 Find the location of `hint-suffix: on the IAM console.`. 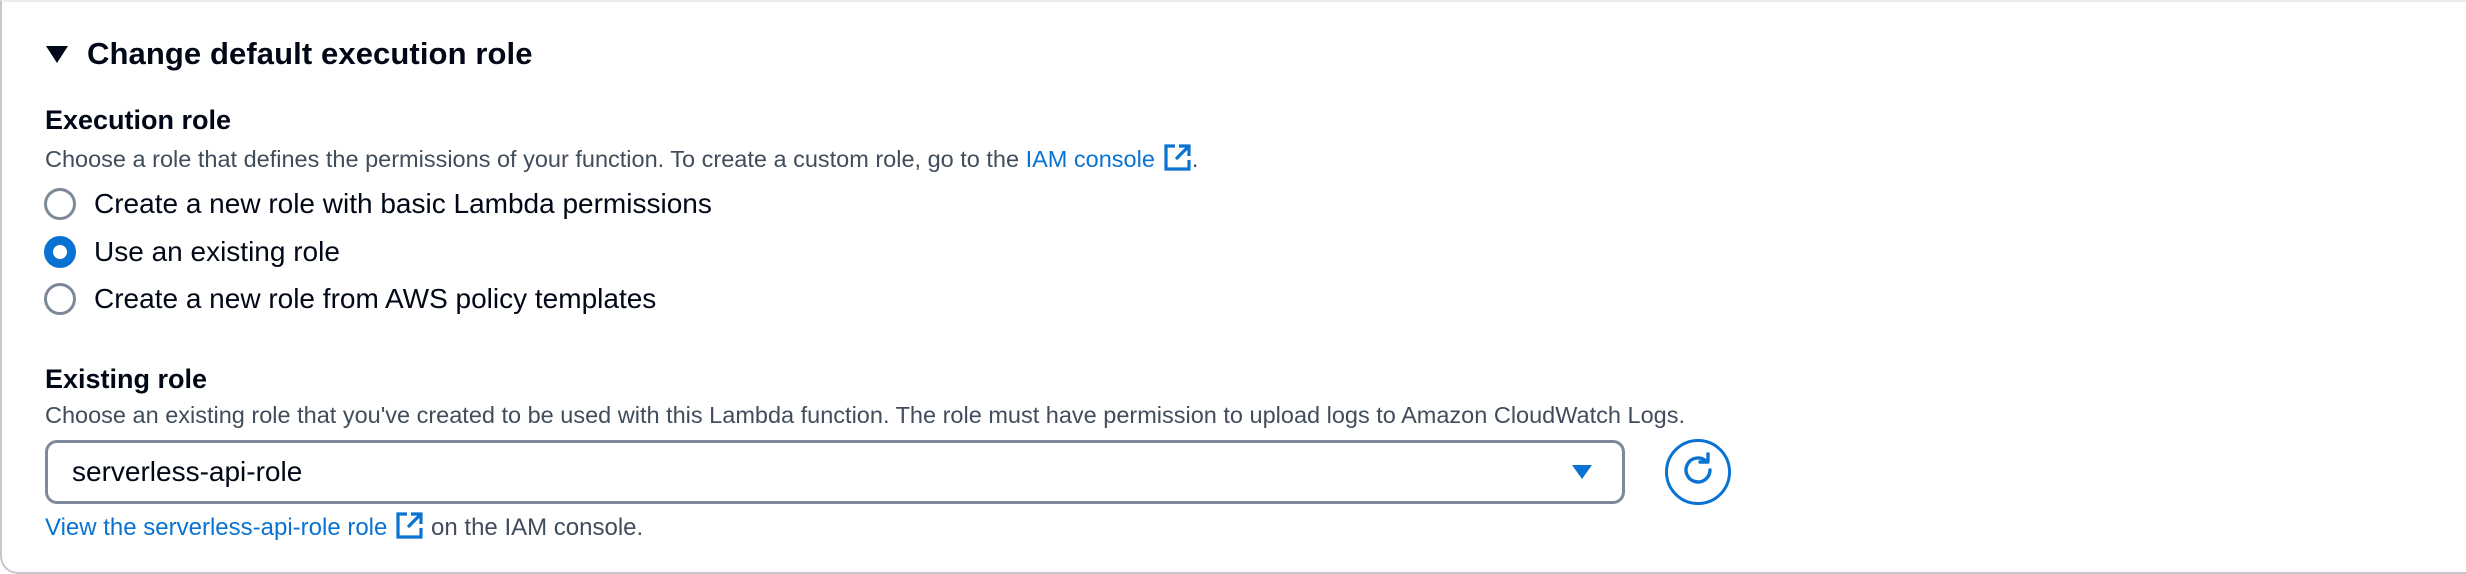

hint-suffix: on the IAM console. is located at coordinates (537, 527).